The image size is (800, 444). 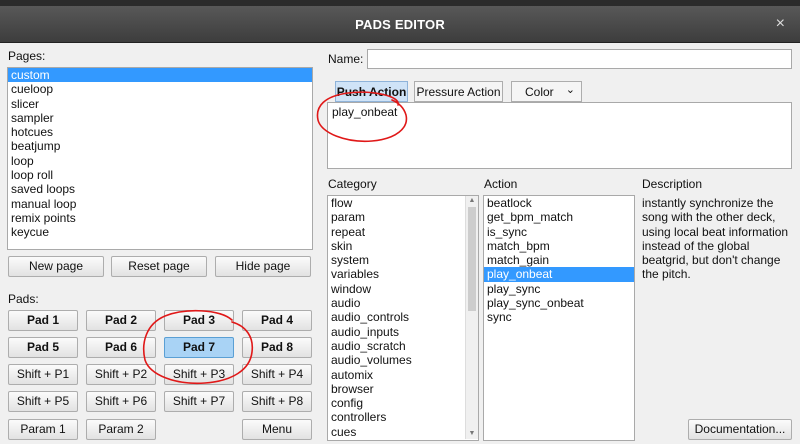 What do you see at coordinates (403, 217) in the screenshot?
I see `category-item: param` at bounding box center [403, 217].